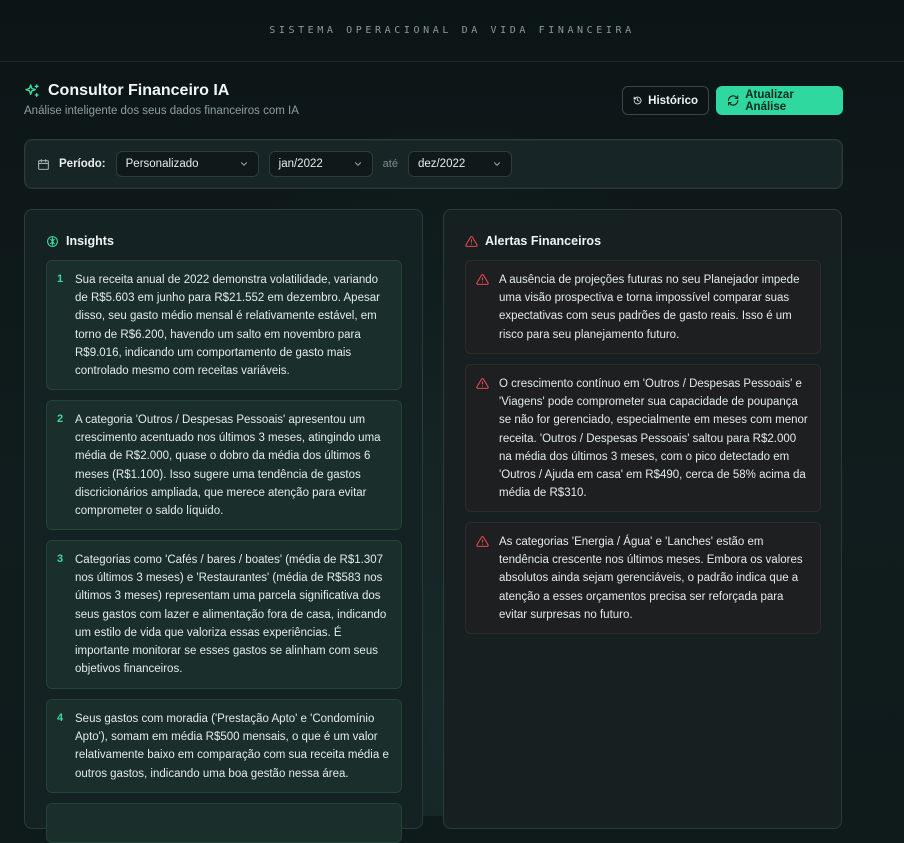 Image resolution: width=904 pixels, height=843 pixels. I want to click on brain-icon, so click(52, 241).